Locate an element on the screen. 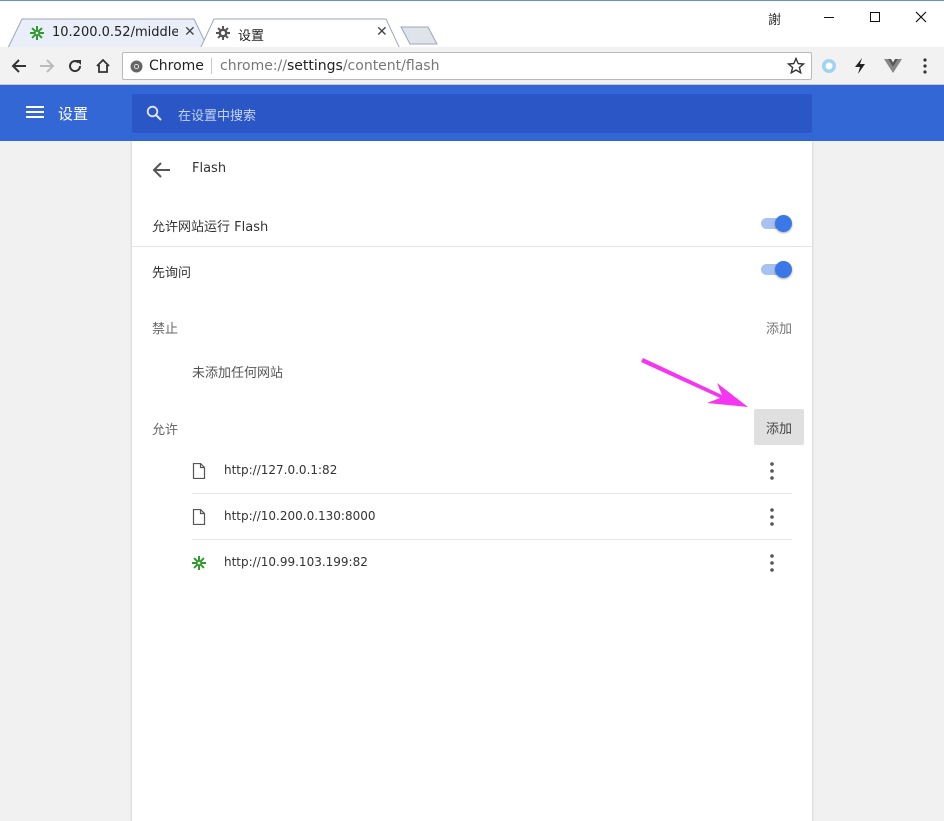 Image resolution: width=944 pixels, height=821 pixels. minimize-icon is located at coordinates (829, 17).